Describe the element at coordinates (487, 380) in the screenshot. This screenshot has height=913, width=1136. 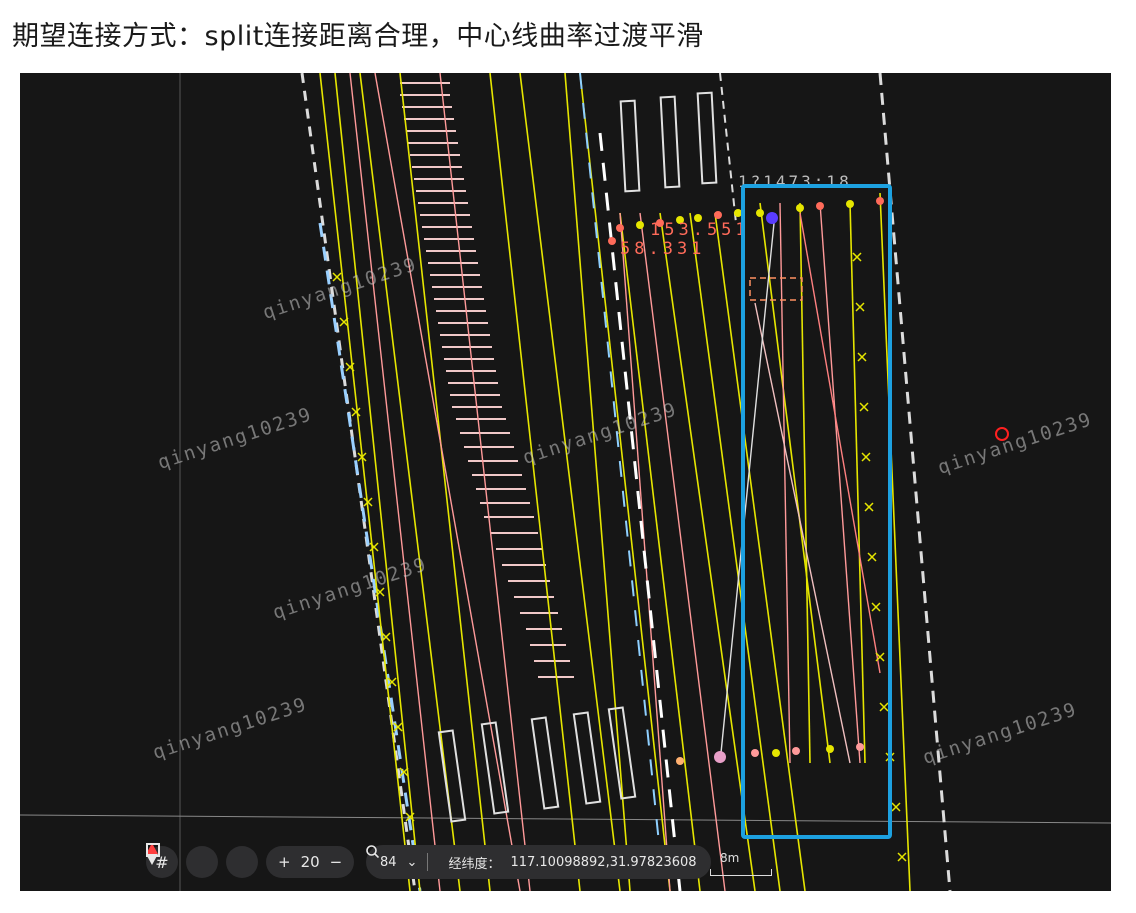
I see `crosswalk-stripes` at that location.